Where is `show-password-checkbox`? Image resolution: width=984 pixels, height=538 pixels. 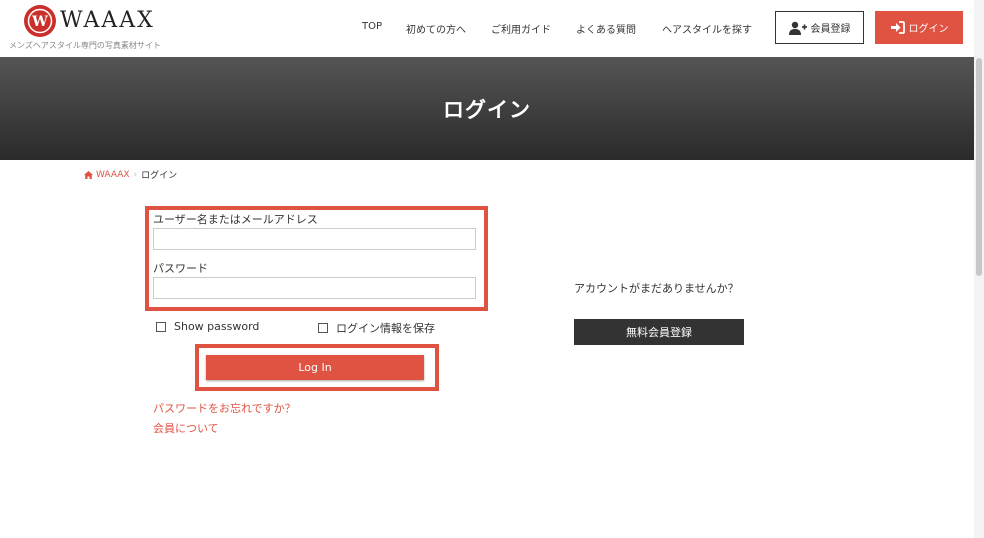
show-password-checkbox is located at coordinates (161, 326).